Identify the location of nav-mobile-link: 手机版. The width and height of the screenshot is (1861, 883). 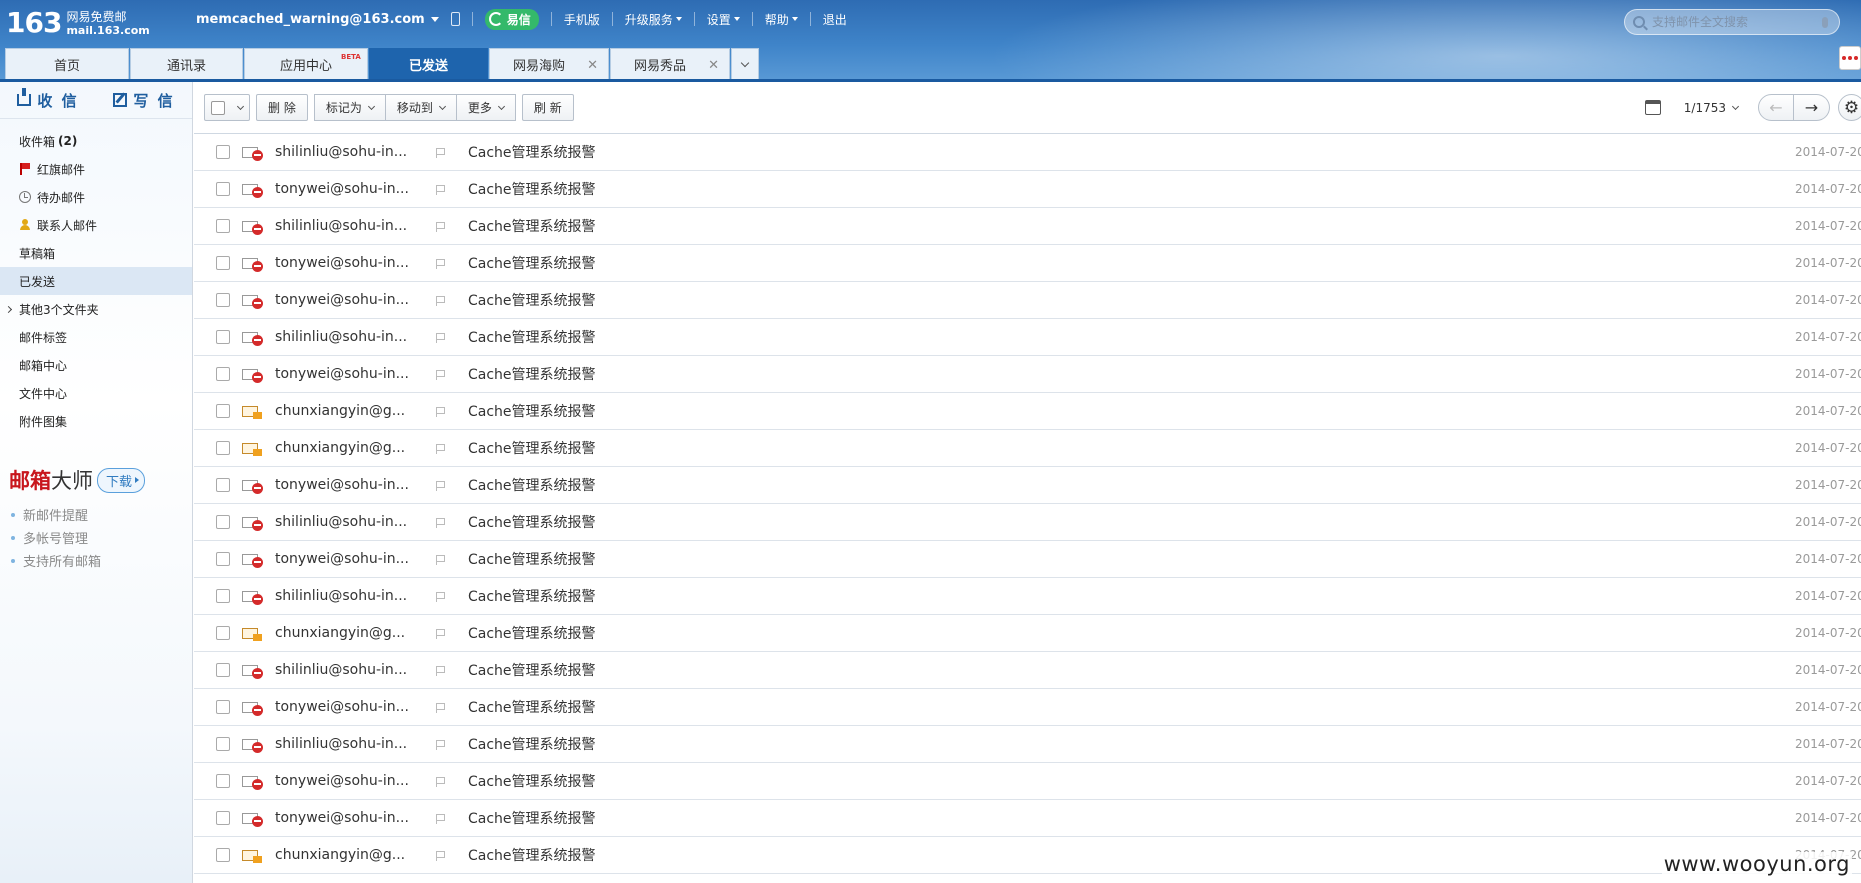
(582, 19).